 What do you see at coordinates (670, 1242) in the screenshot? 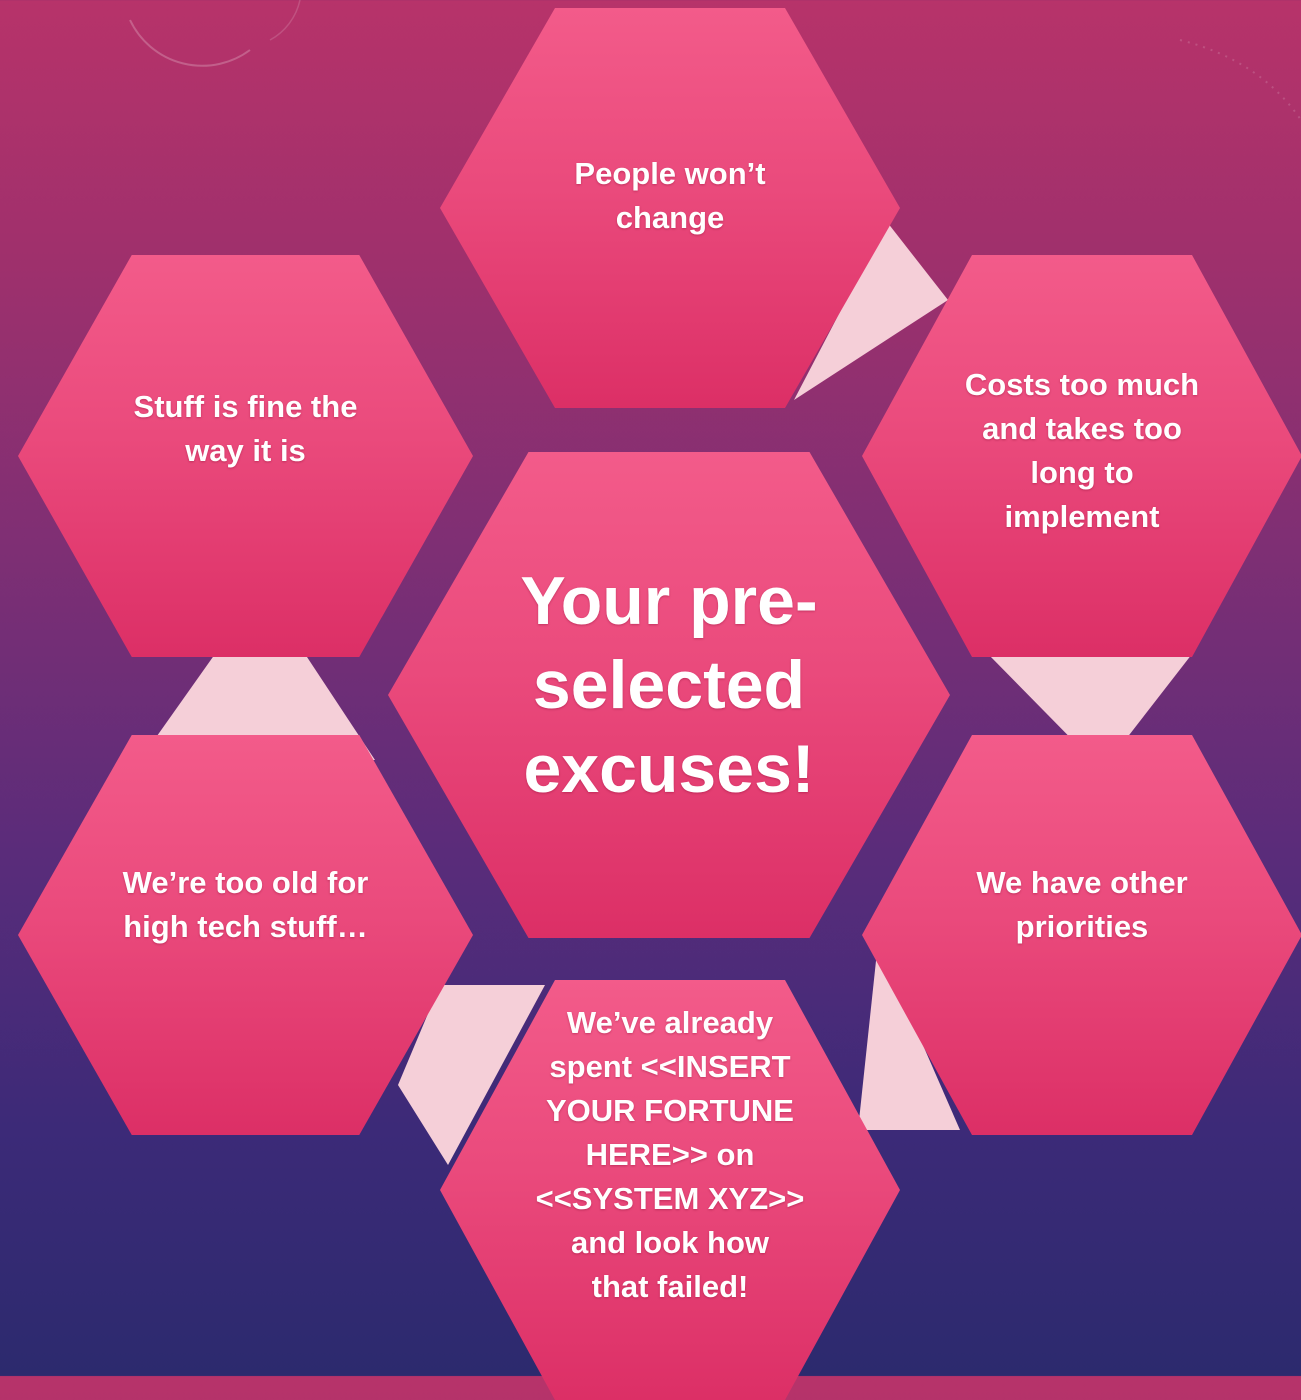
I see `excuse-line: and look how` at bounding box center [670, 1242].